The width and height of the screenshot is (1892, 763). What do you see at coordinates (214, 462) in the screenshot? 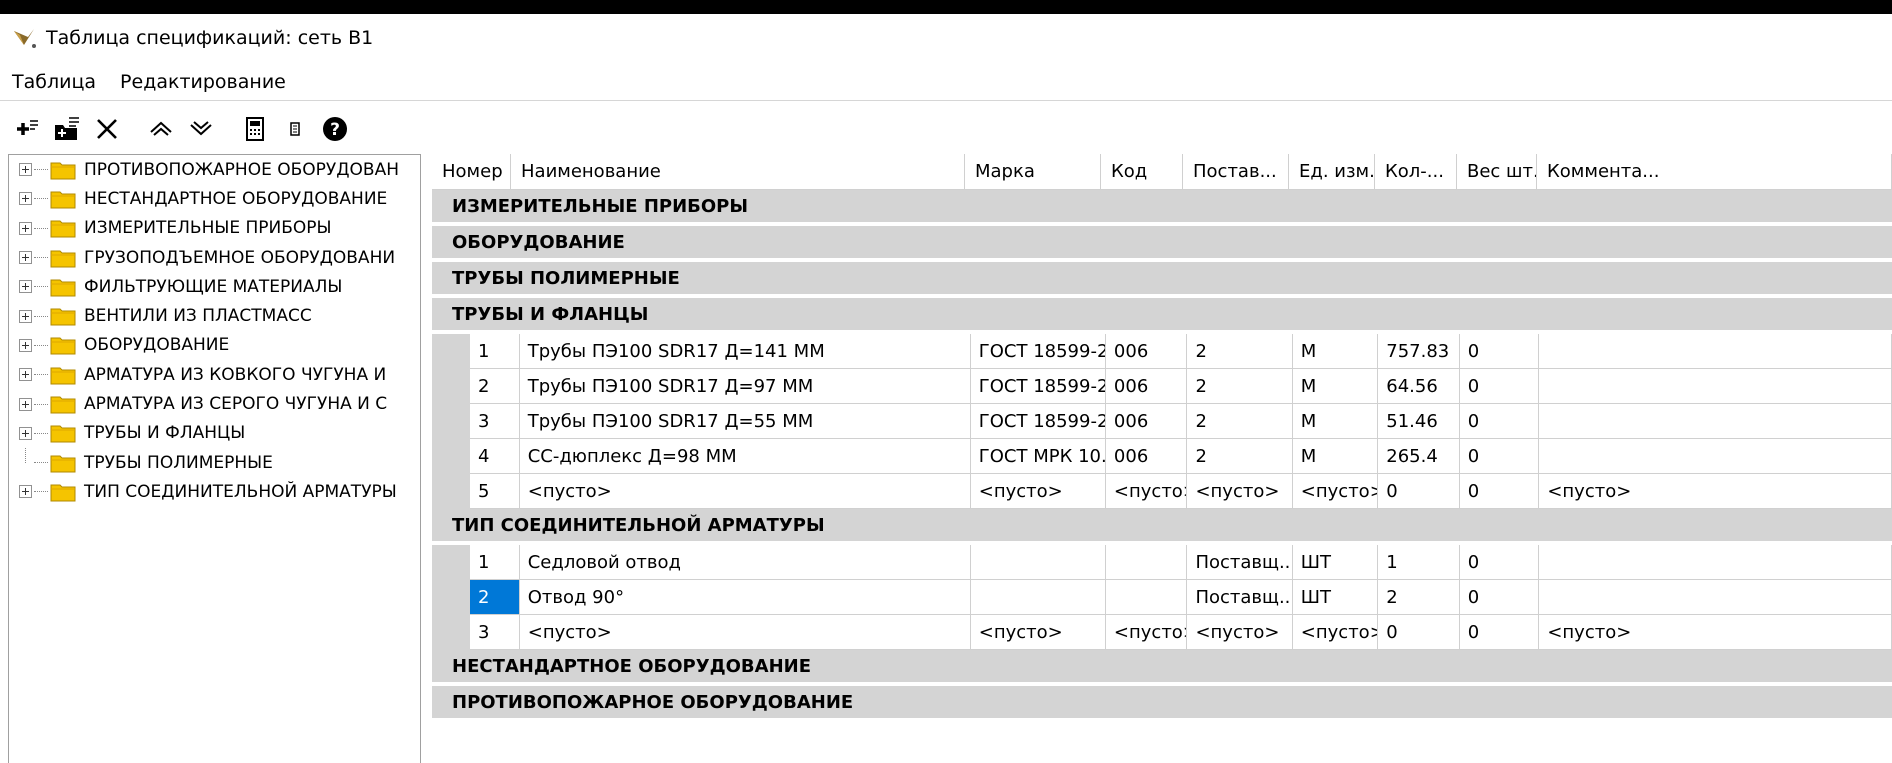
I see `tree-item: ТРУБЫ ПОЛИМЕРНЫЕ` at bounding box center [214, 462].